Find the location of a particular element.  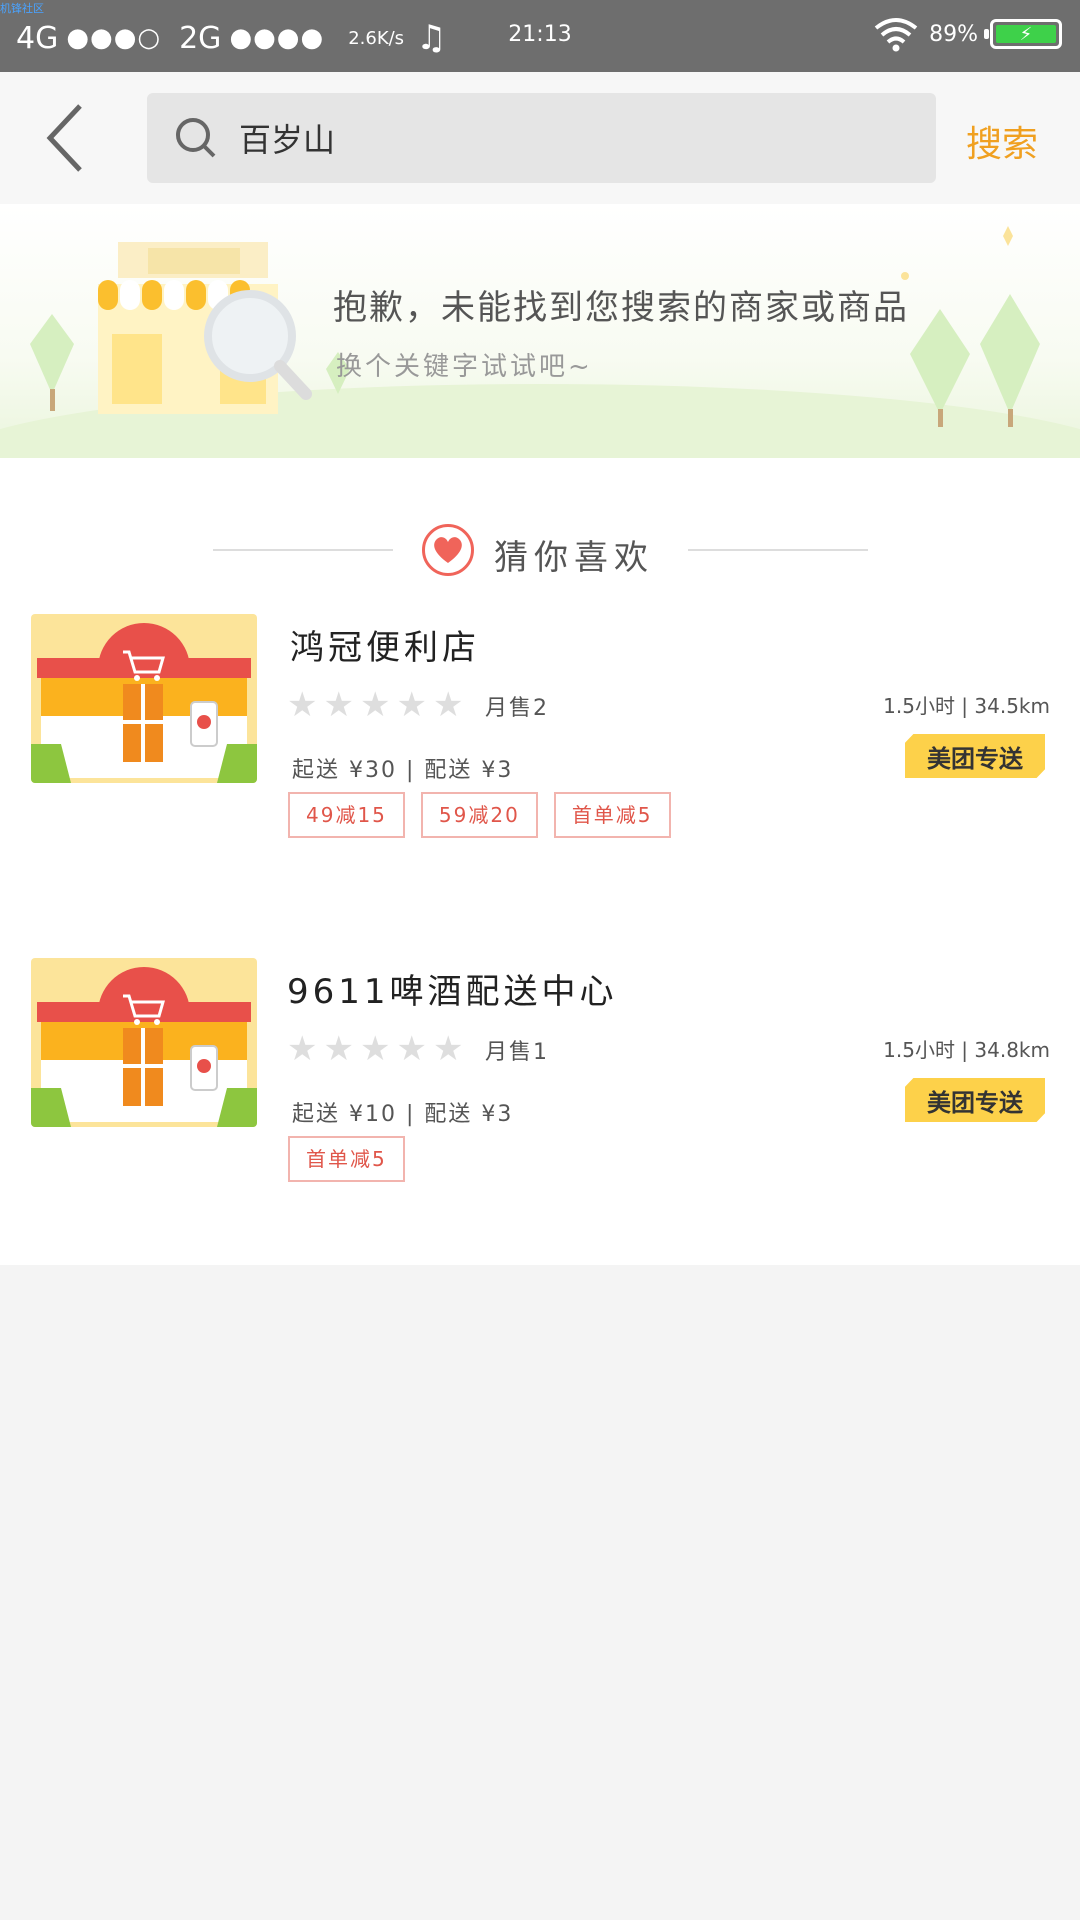

promo-tags: 首单减5 is located at coordinates (354, 1159).